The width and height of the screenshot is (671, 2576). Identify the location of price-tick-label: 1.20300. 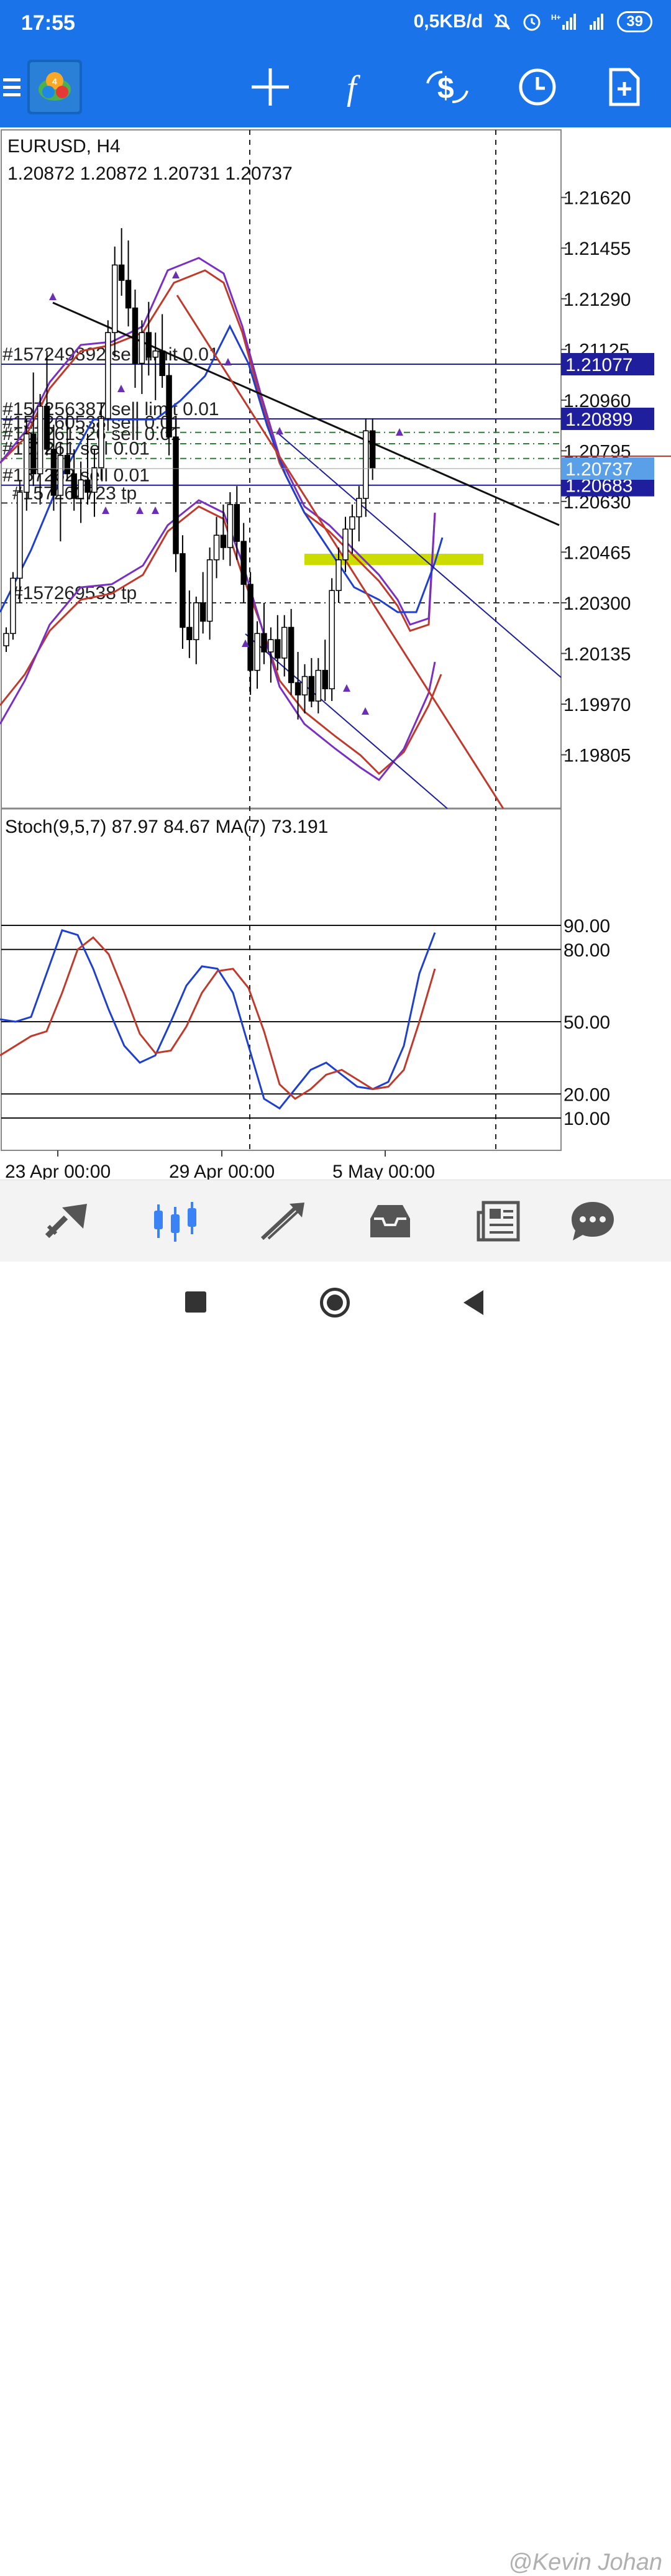
(597, 604).